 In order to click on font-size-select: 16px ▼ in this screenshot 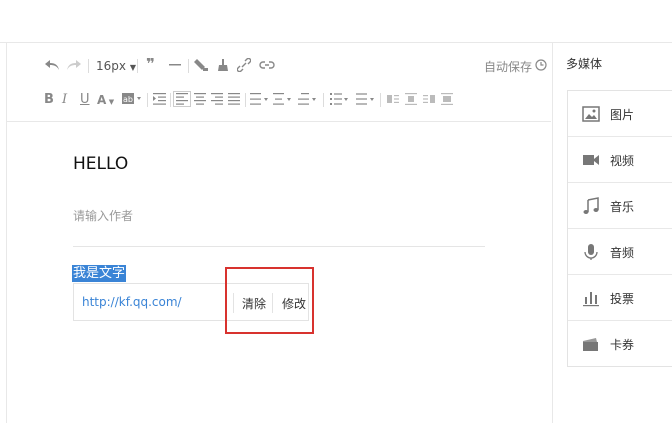, I will do `click(116, 67)`.